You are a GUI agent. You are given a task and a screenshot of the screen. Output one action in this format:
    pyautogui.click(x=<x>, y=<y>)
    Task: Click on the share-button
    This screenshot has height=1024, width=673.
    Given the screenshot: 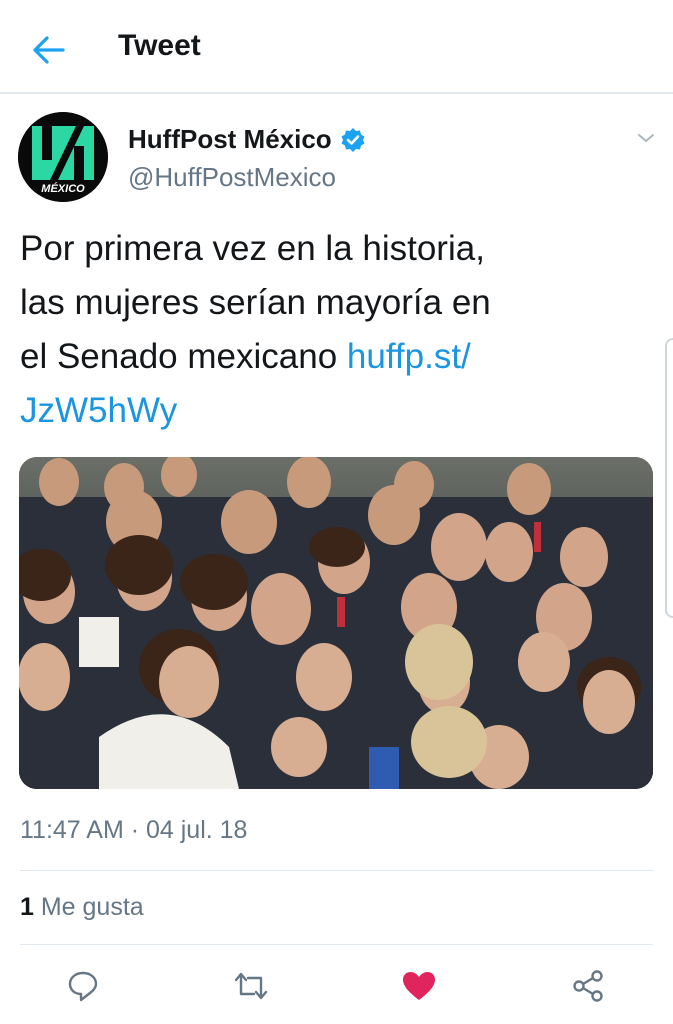 What is the action you would take?
    pyautogui.click(x=588, y=986)
    